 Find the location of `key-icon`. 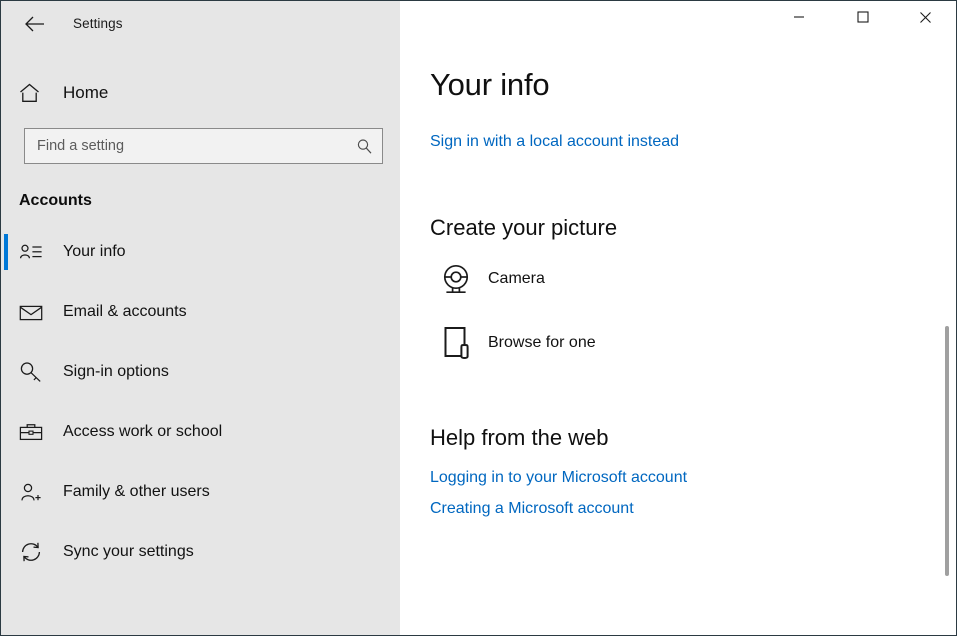

key-icon is located at coordinates (32, 372).